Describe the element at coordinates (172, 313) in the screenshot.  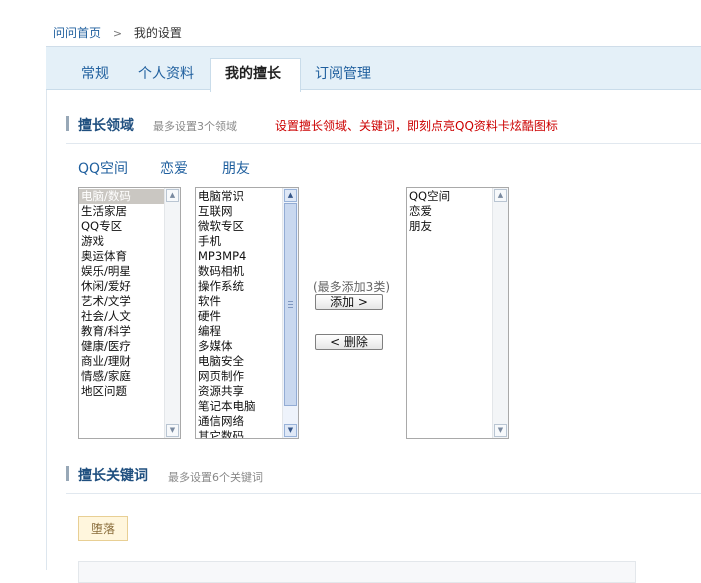
I see `category-scrollbar: ▲ ▼` at that location.